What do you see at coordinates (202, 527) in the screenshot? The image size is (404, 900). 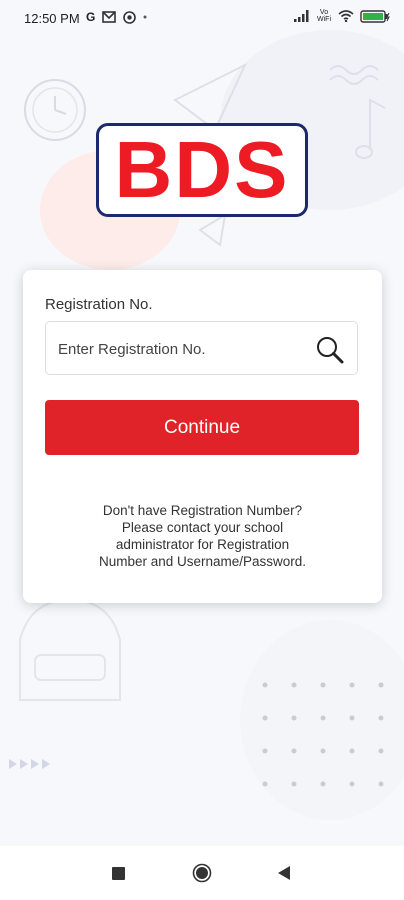 I see `help-line-2: Please contact your school` at bounding box center [202, 527].